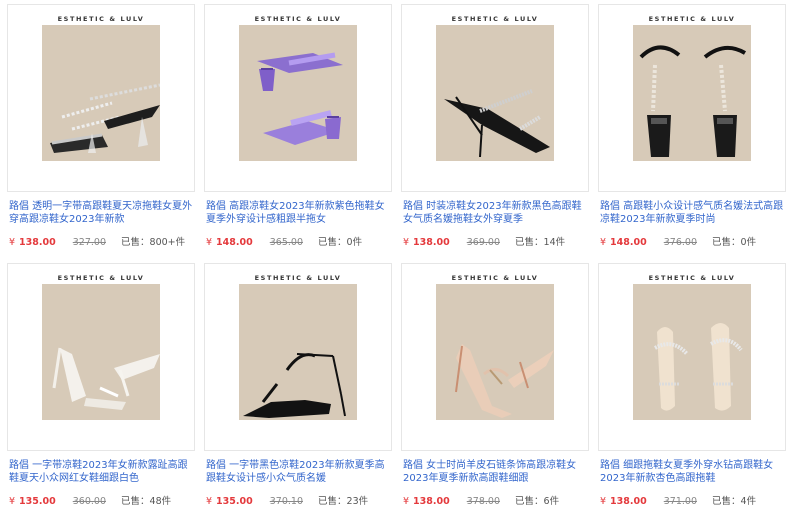 The height and width of the screenshot is (522, 800). What do you see at coordinates (495, 213) in the screenshot?
I see `product-title-link: 路倡 时装凉鞋女2023年新款黑色高跟鞋女气质名媛拖鞋女外穿夏季` at bounding box center [495, 213].